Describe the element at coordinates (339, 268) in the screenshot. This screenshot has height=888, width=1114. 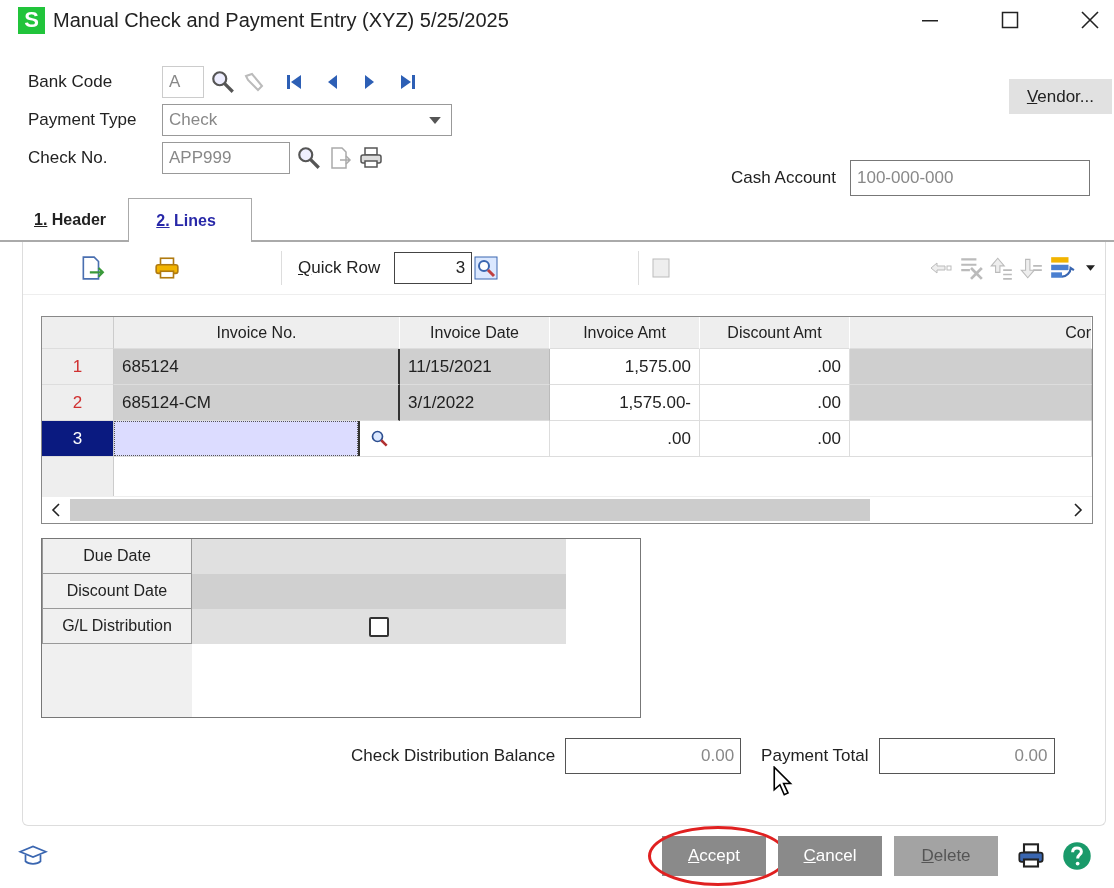
I see `quick-row-label: Quick Row` at that location.